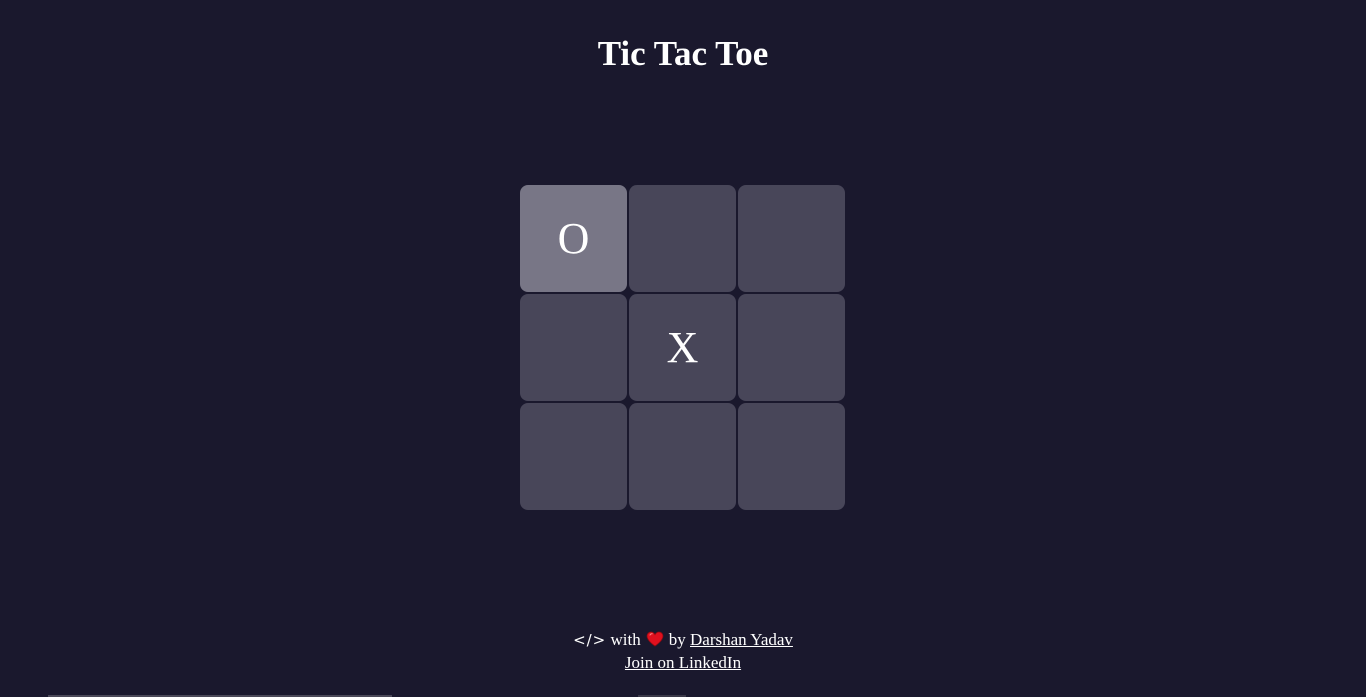 This screenshot has height=697, width=1366. What do you see at coordinates (573, 238) in the screenshot?
I see `board-cell-1: O` at bounding box center [573, 238].